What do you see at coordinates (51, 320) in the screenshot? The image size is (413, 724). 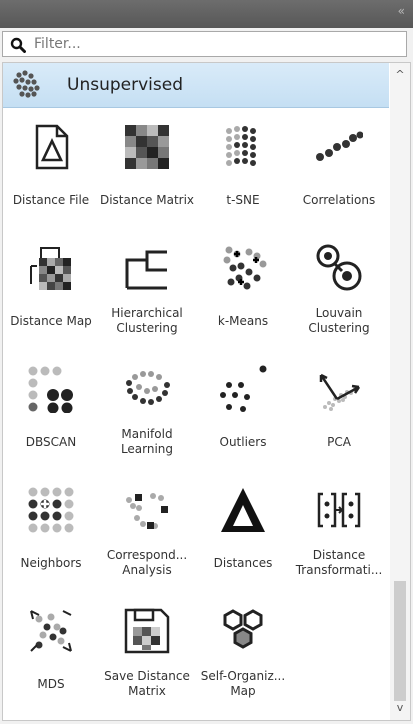 I see `widget-label: Distance Map` at bounding box center [51, 320].